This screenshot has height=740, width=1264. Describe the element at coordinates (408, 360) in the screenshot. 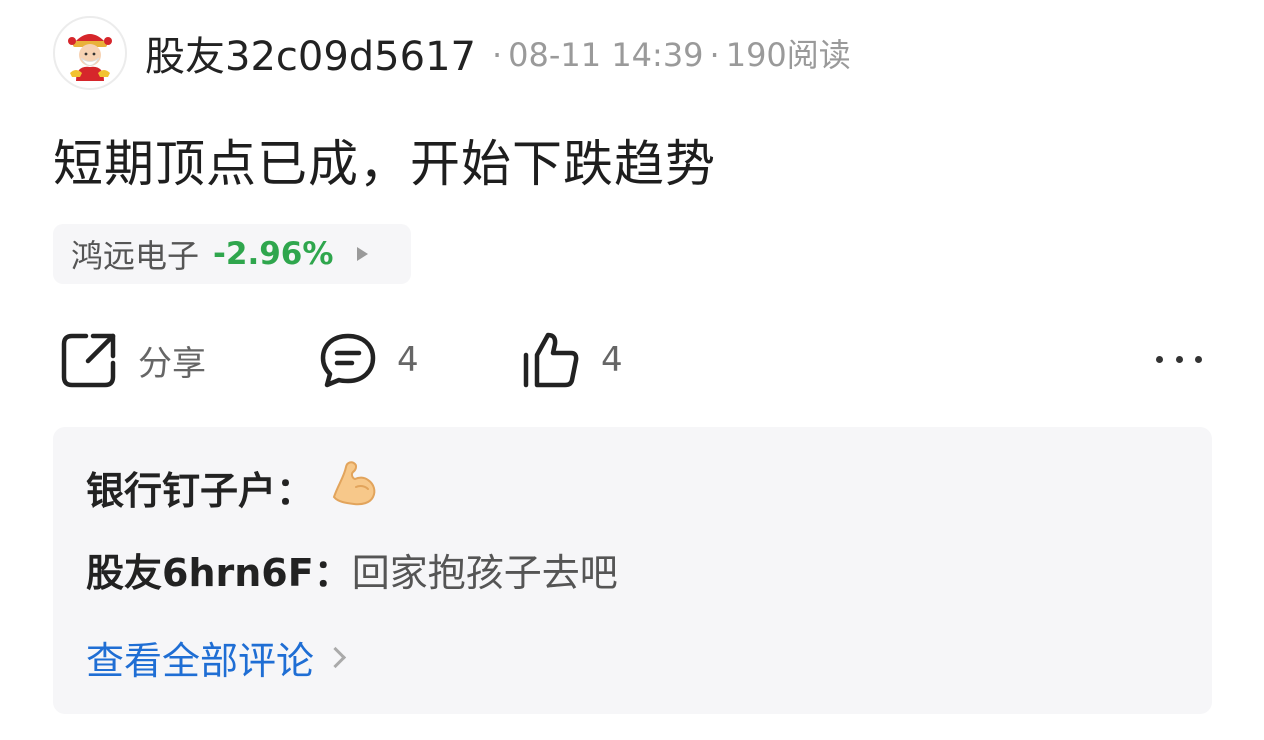

I see `comment-count: 4` at that location.